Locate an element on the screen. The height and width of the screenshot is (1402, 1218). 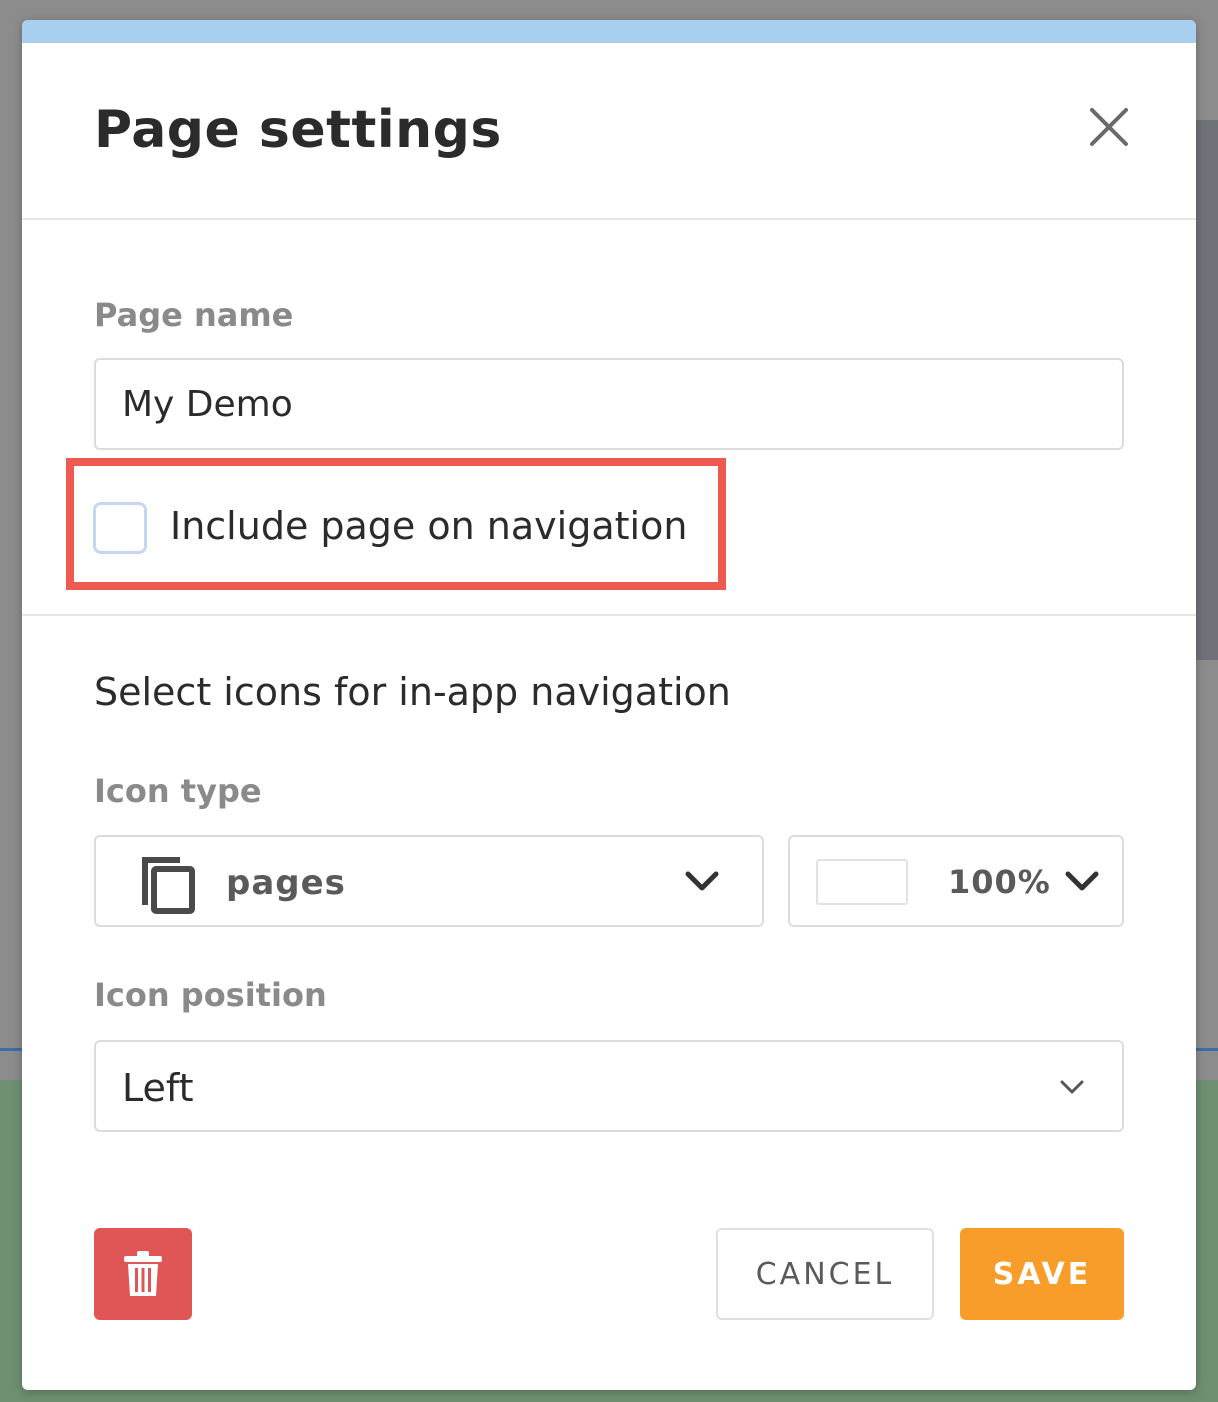
background-panel is located at coordinates (1207, 390).